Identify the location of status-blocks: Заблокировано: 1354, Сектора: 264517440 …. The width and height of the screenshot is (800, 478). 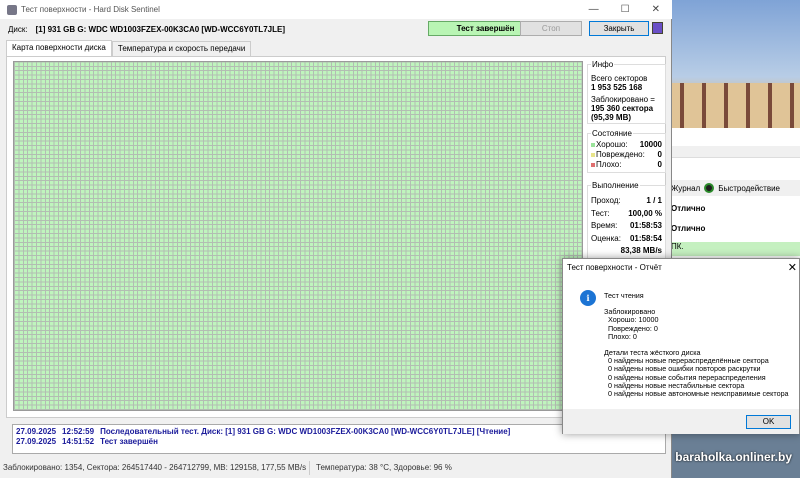
(155, 468).